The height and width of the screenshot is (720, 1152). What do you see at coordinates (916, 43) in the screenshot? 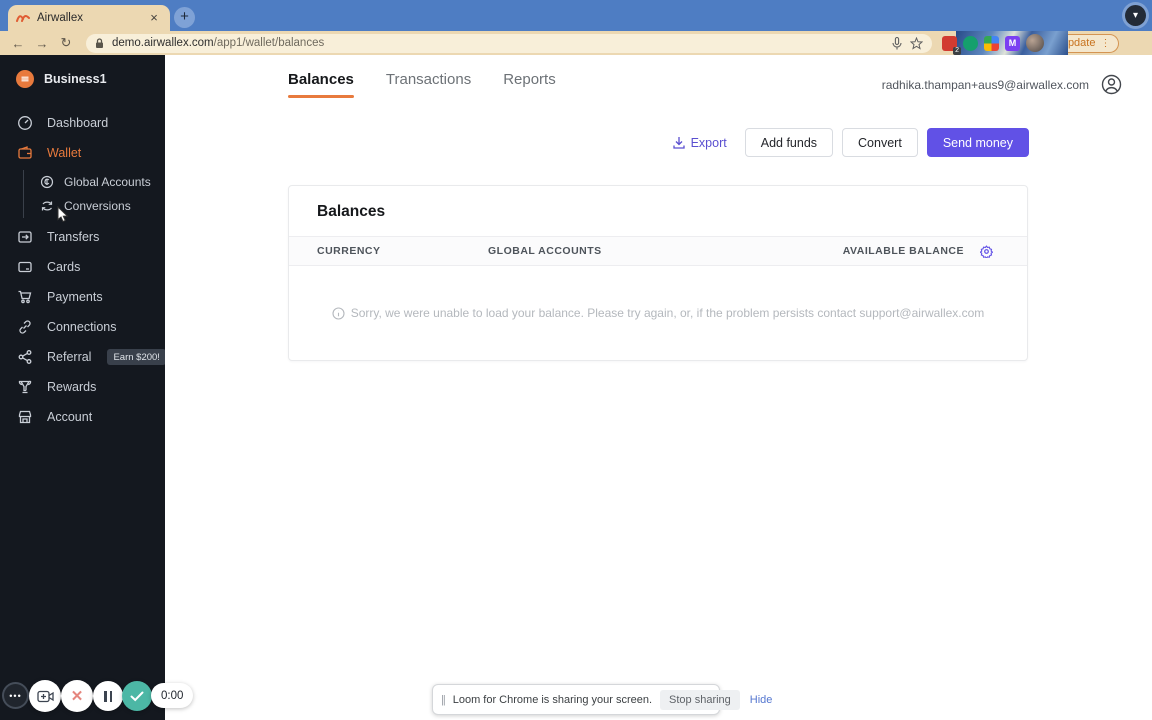
I see `bookmark-star-icon` at bounding box center [916, 43].